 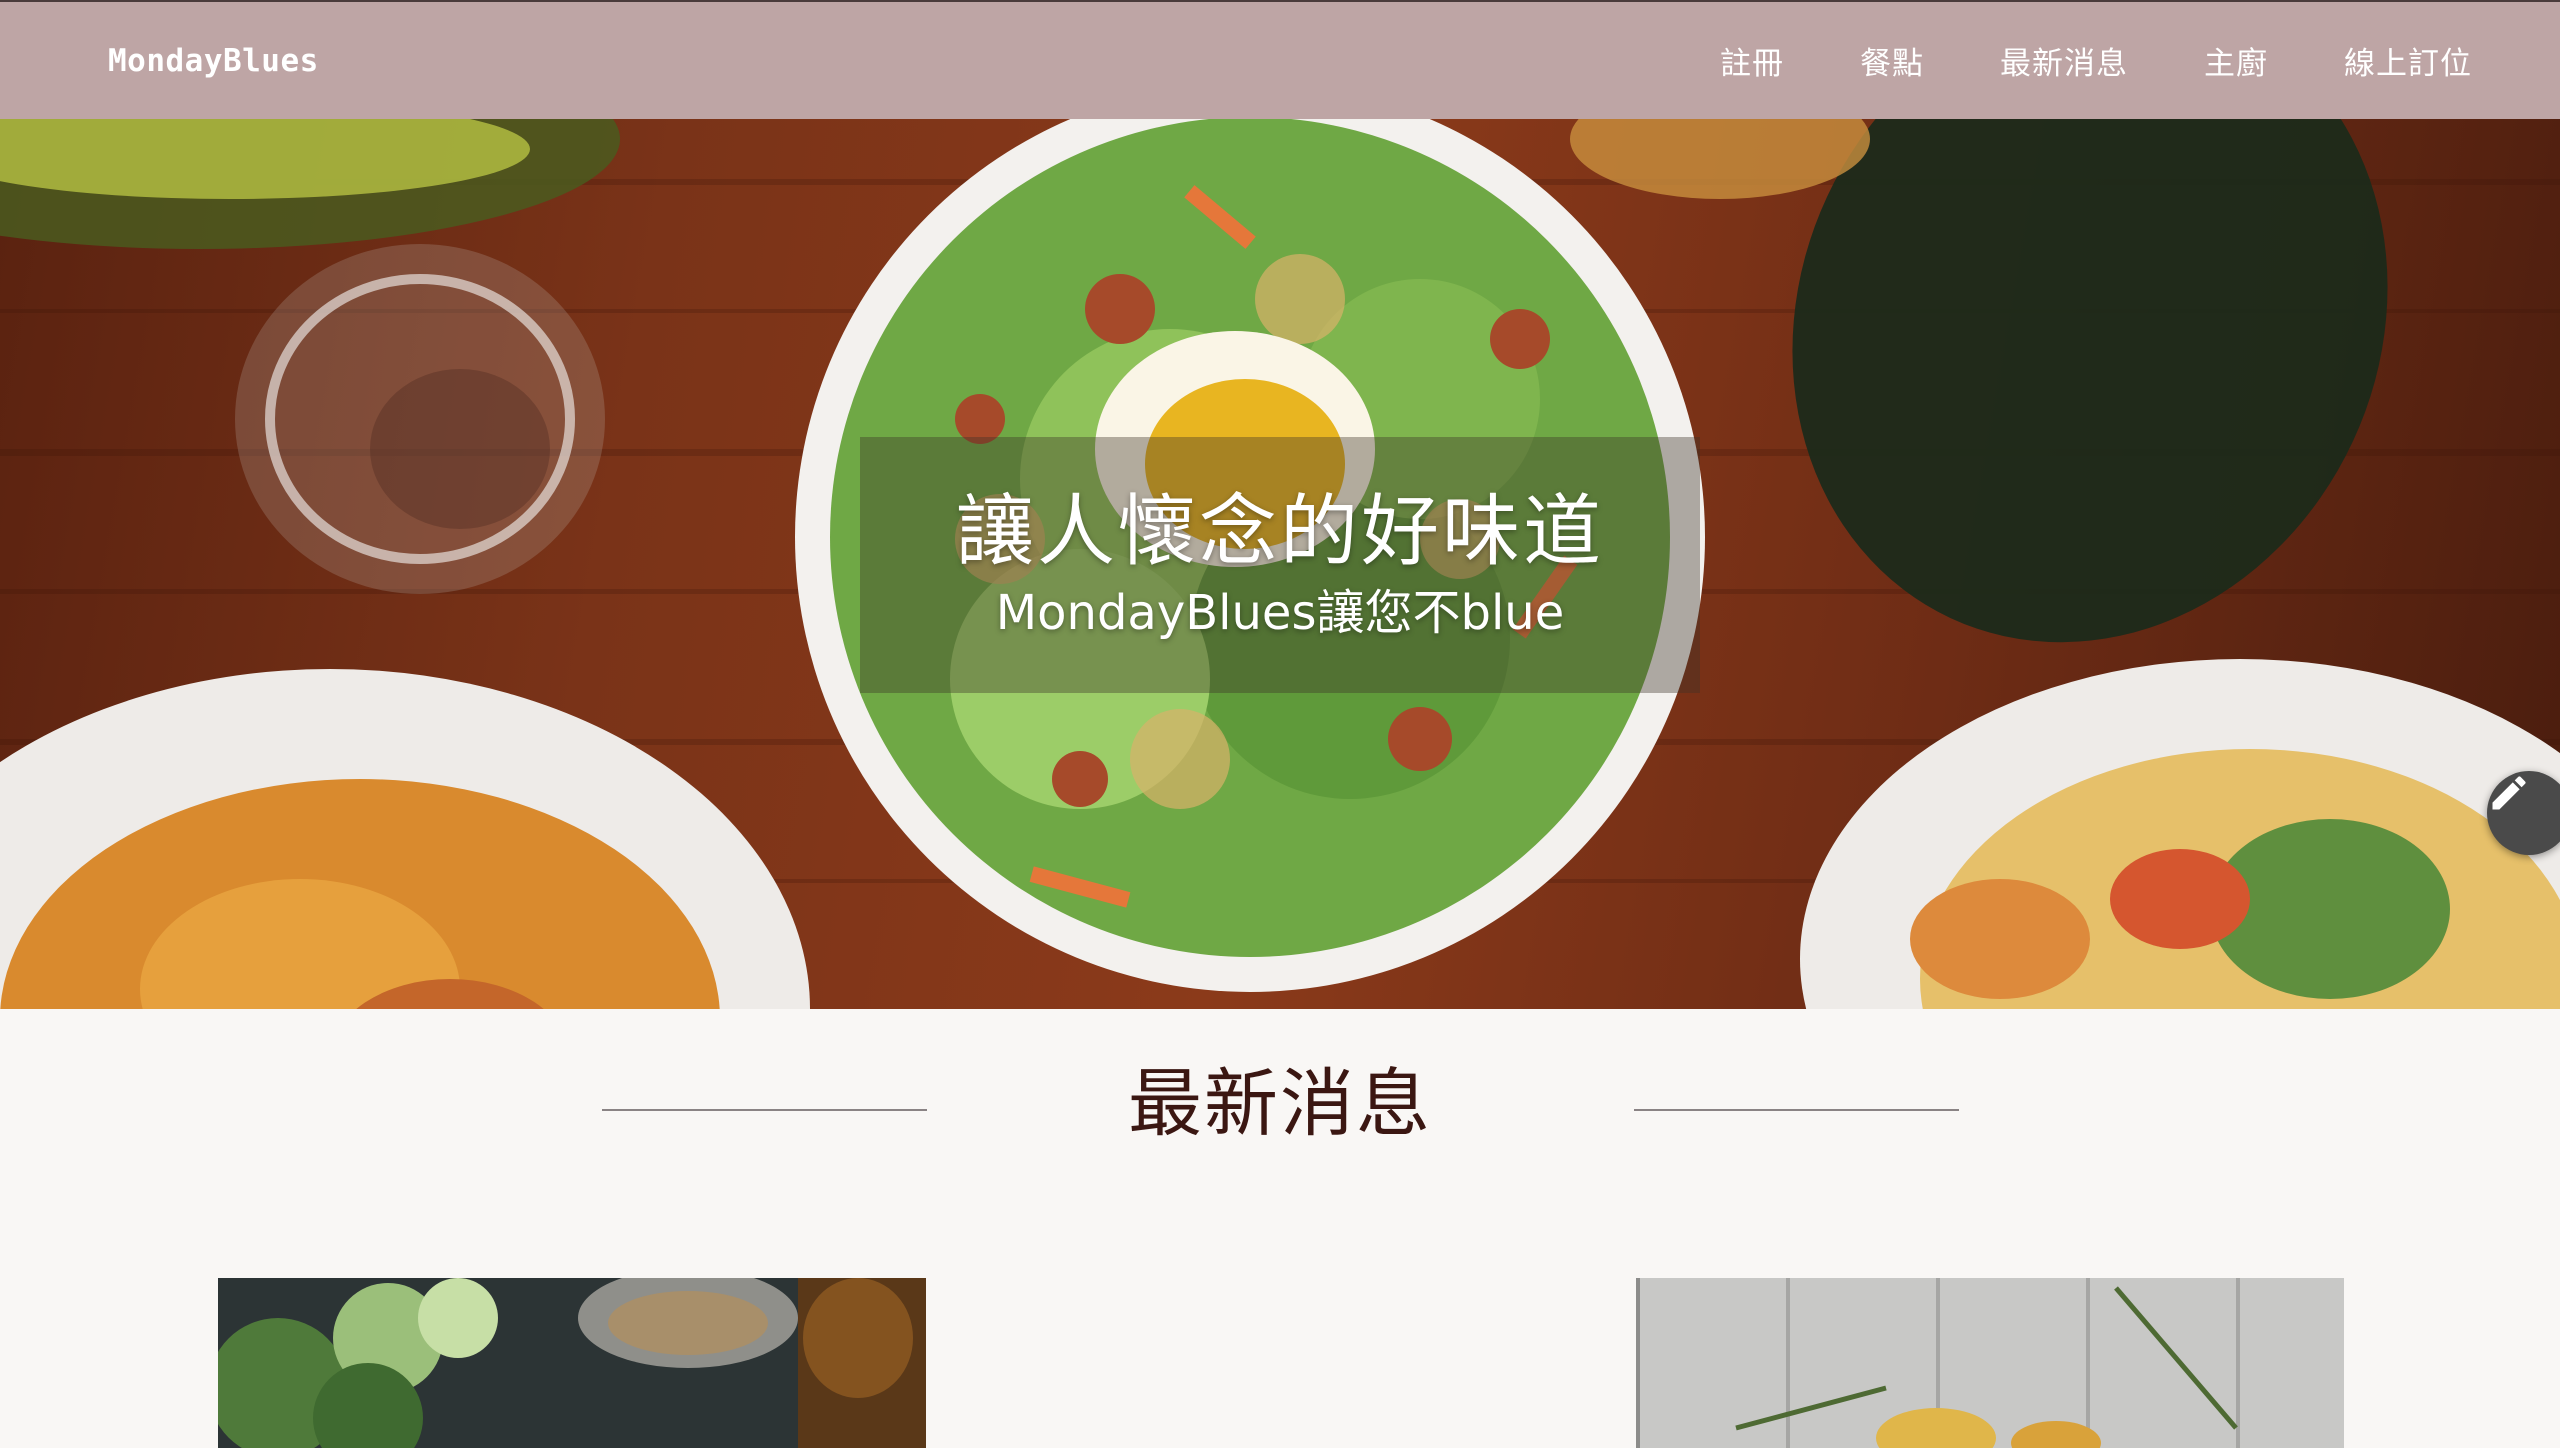 I want to click on news-heading-row: 最新消息, so click(x=1280, y=1109).